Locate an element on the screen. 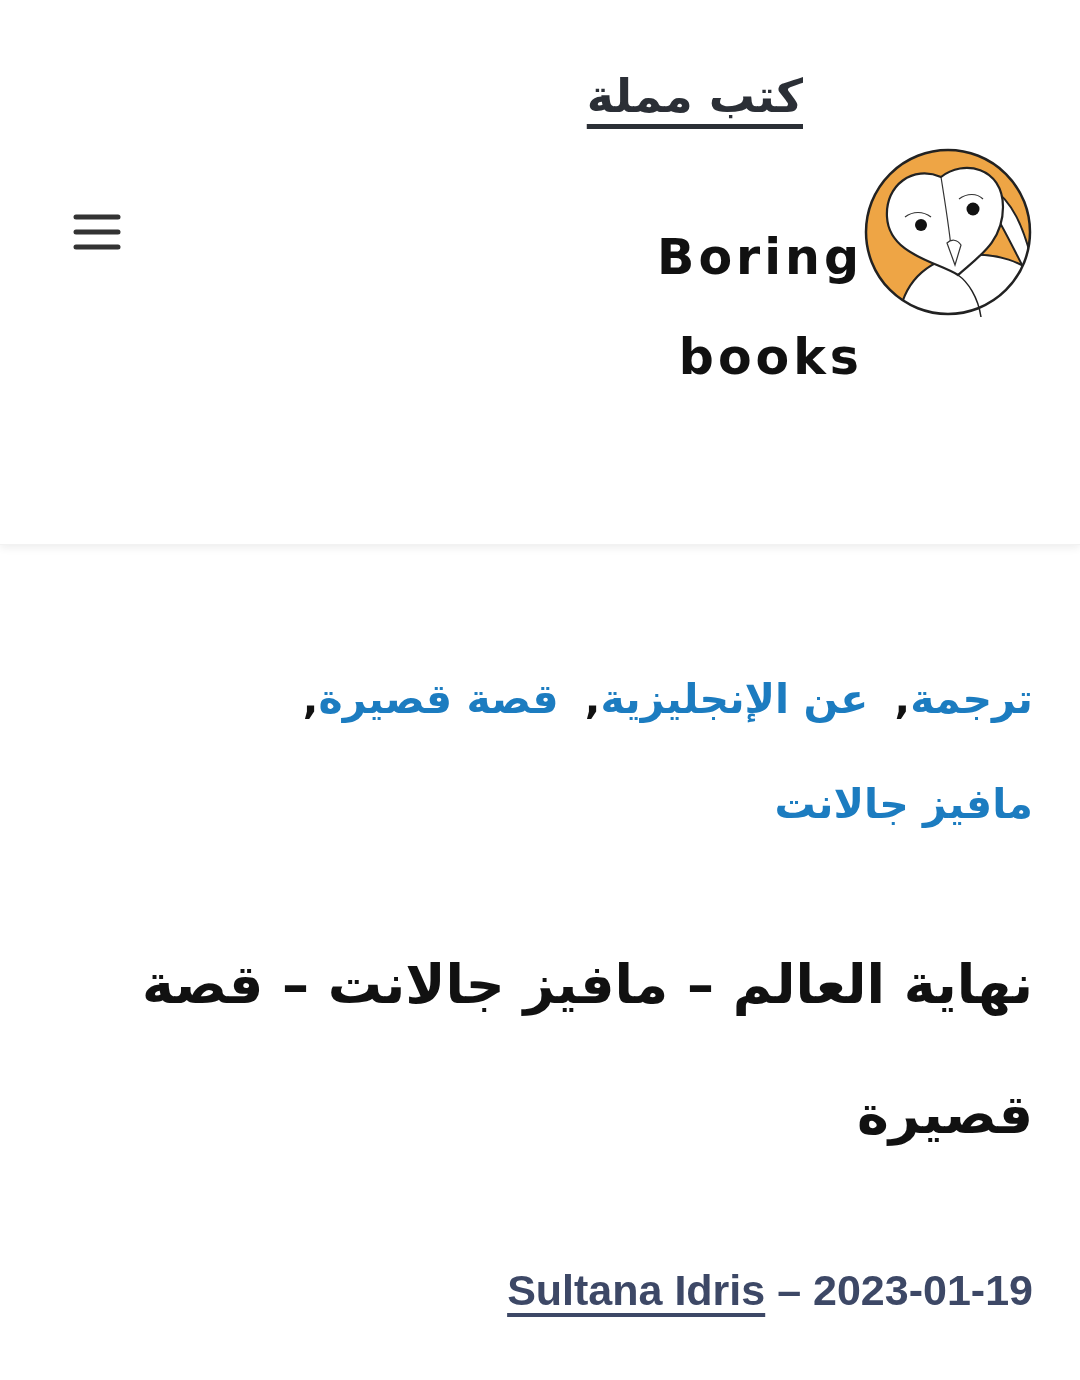  menu-button is located at coordinates (97, 232).